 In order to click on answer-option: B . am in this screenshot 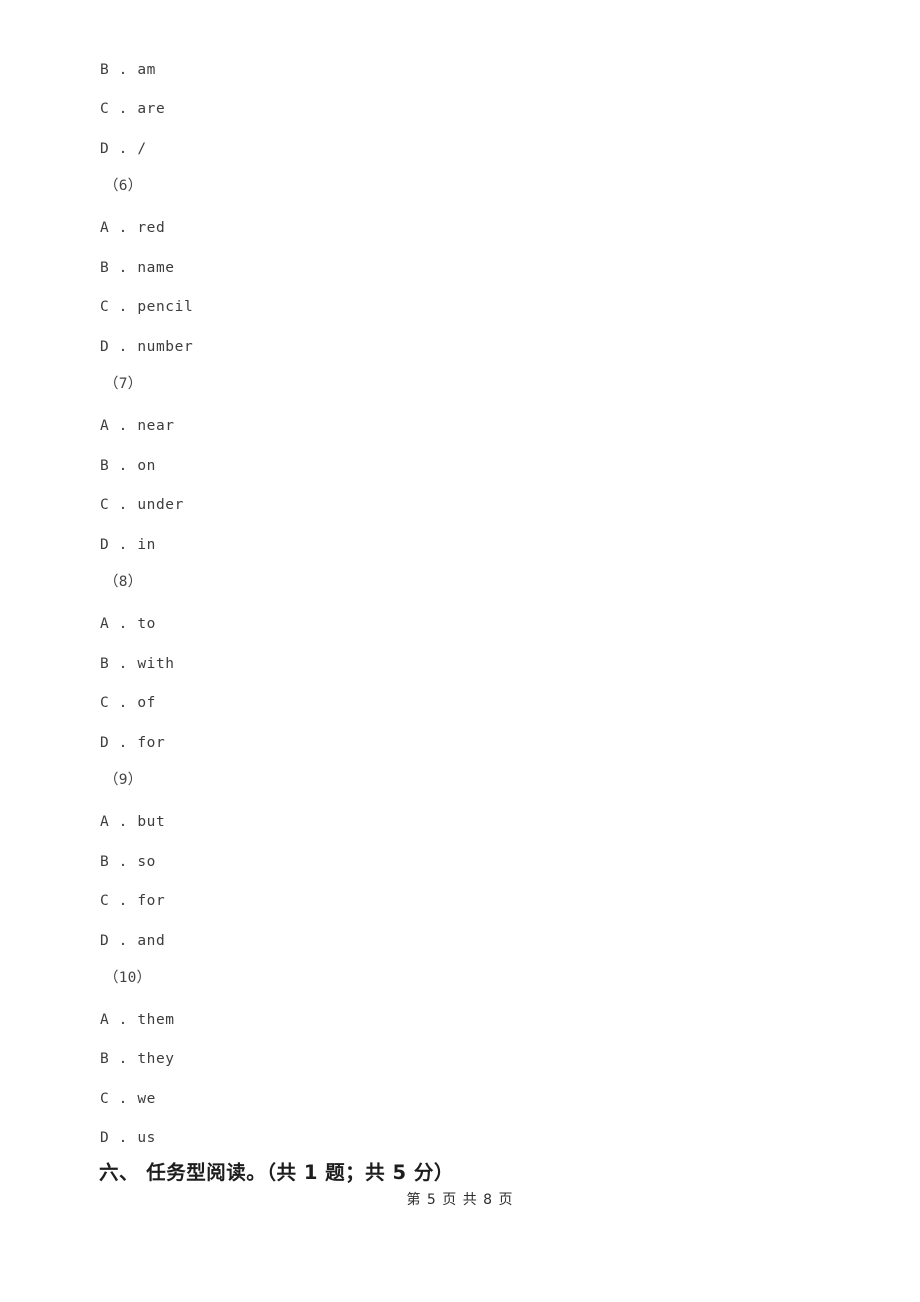, I will do `click(128, 70)`.